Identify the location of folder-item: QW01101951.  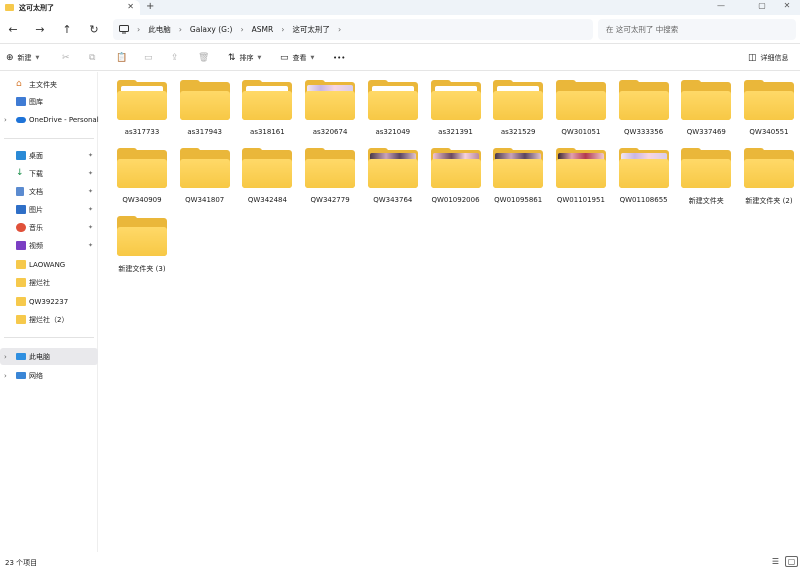
(581, 175).